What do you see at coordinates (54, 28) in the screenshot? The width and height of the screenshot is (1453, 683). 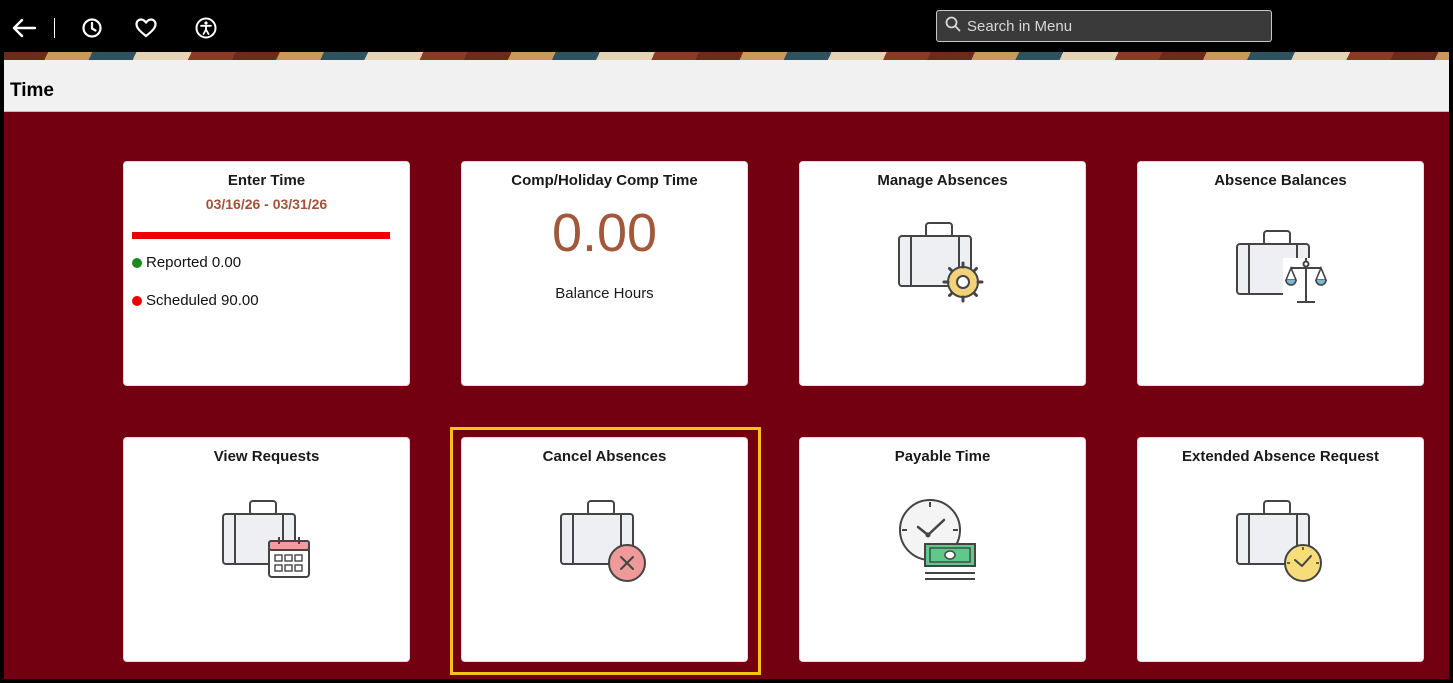 I see `navbar-separator` at bounding box center [54, 28].